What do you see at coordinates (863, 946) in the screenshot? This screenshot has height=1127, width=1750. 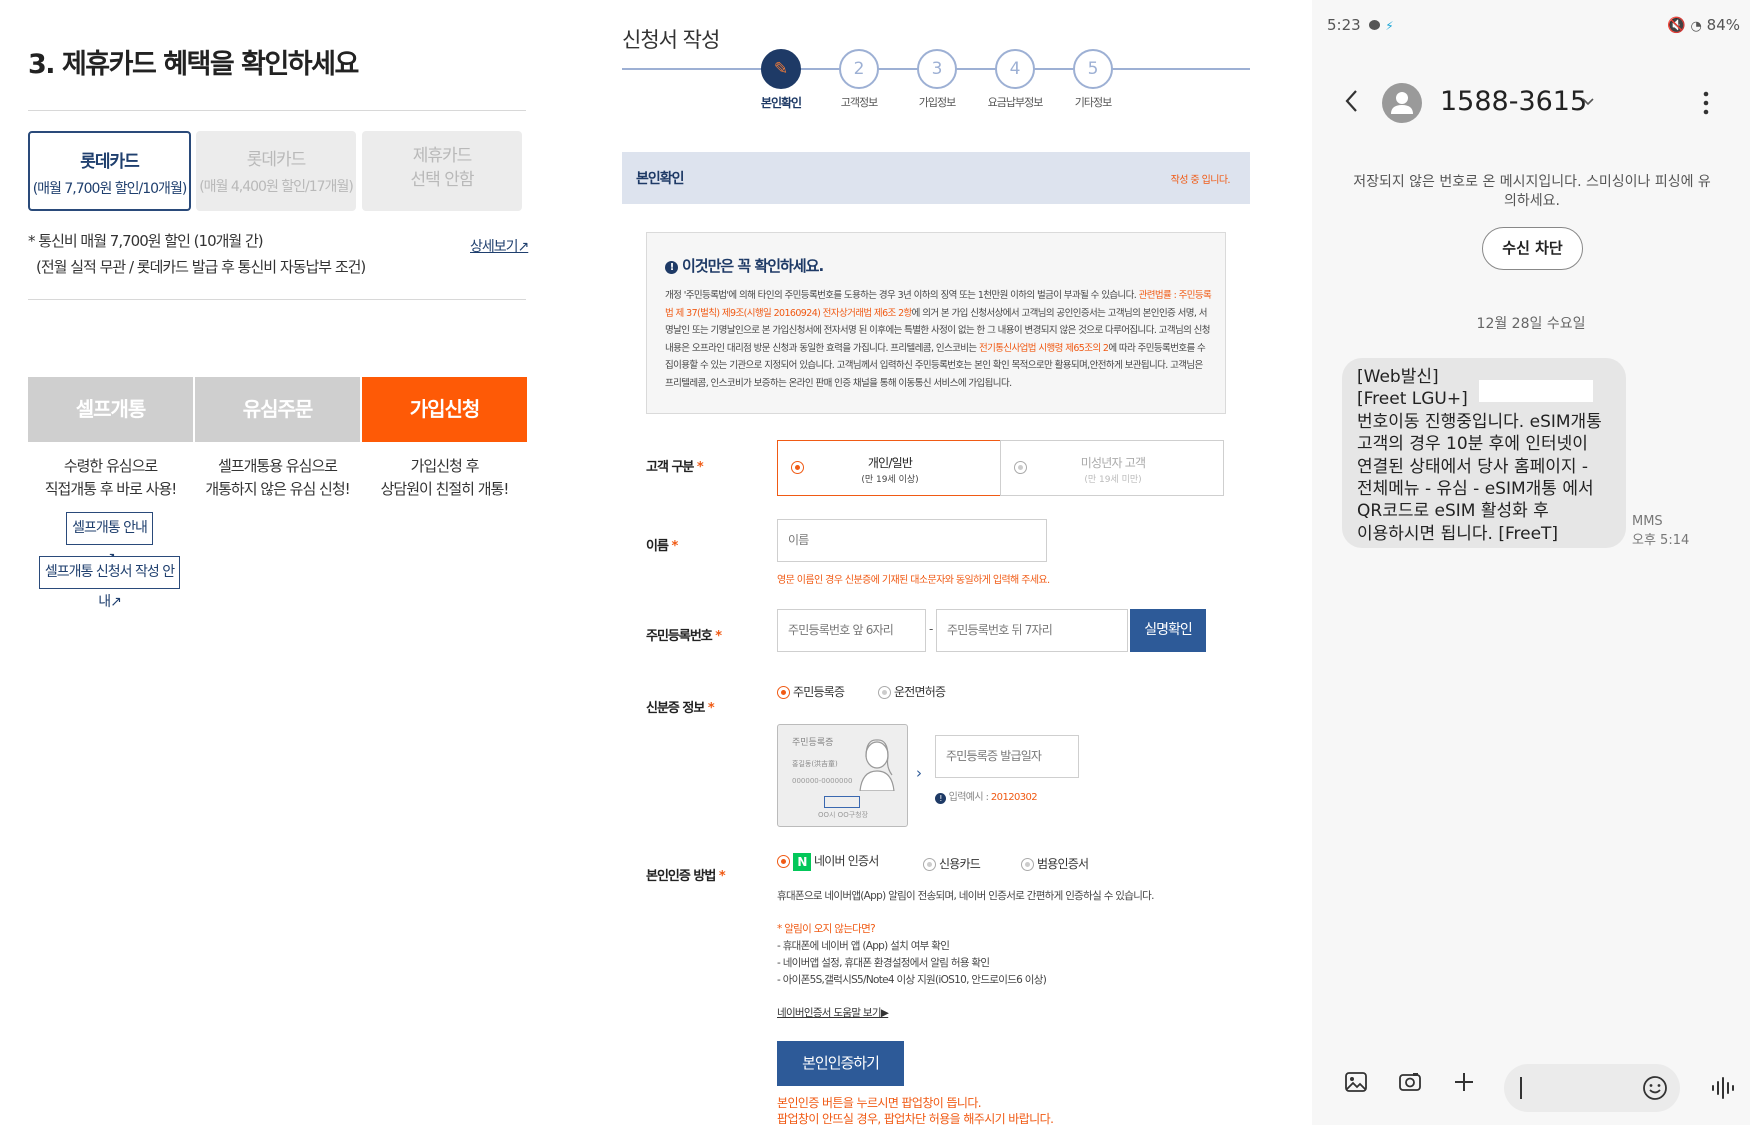 I see `notice-line: - 휴대폰에 네이버 앱 (App) 설치 여부 확인` at bounding box center [863, 946].